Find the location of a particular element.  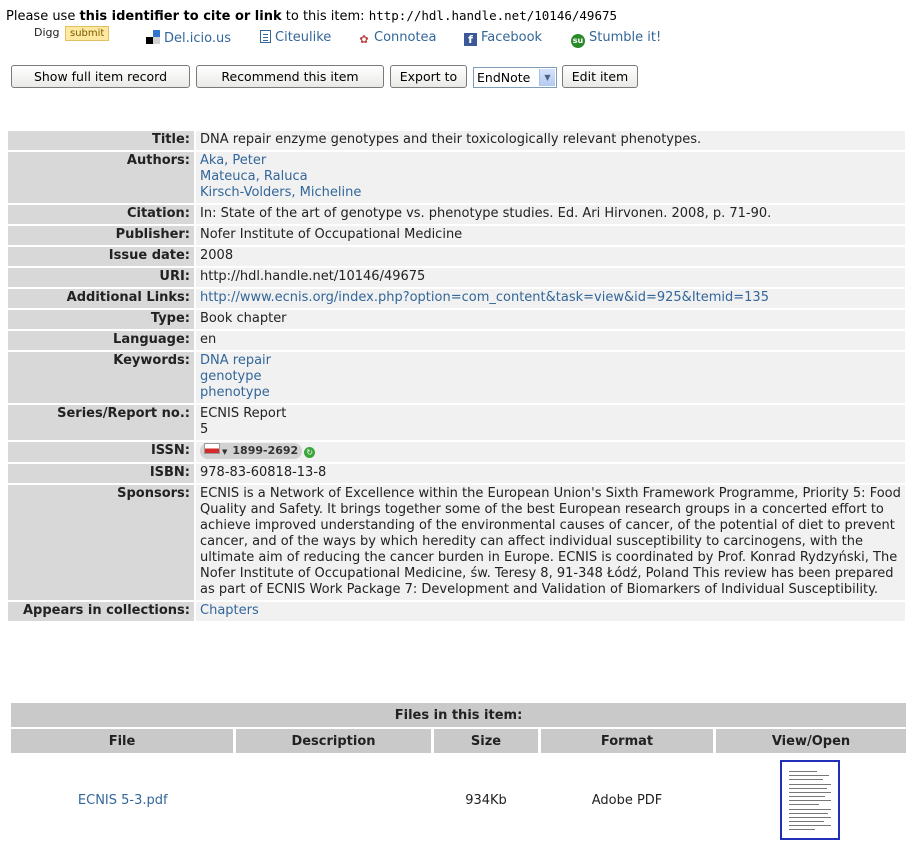

issn-lookup-icon: ↻ is located at coordinates (309, 452).